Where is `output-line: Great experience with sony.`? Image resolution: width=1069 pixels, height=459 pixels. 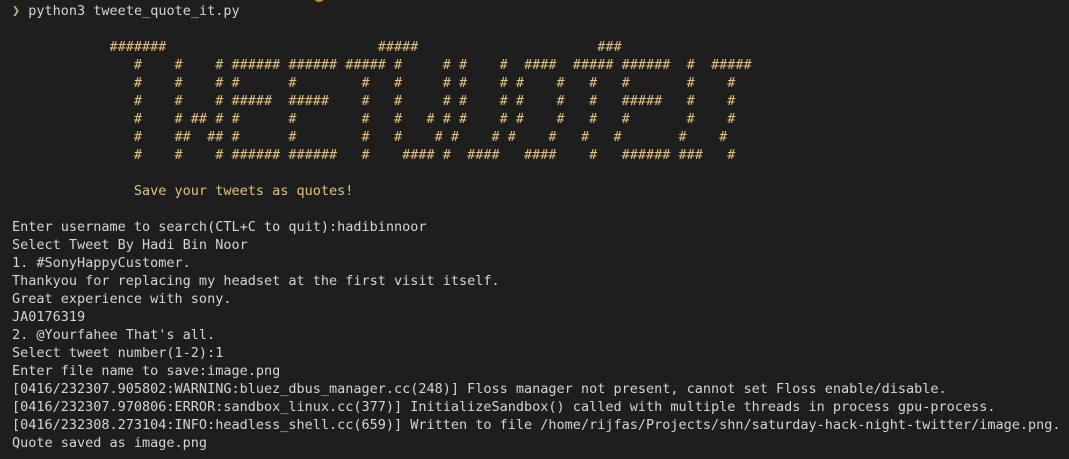
output-line: Great experience with sony. is located at coordinates (122, 299).